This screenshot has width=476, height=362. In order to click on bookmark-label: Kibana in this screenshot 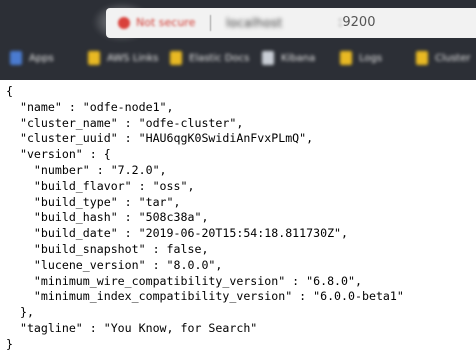, I will do `click(298, 58)`.